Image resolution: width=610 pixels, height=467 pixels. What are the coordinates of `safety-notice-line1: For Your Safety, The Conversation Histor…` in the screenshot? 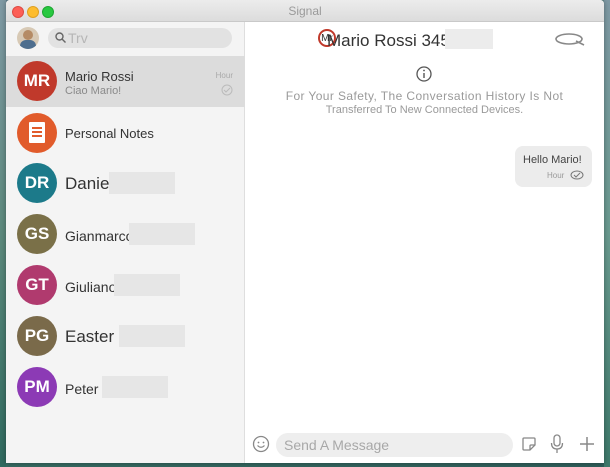 It's located at (424, 96).